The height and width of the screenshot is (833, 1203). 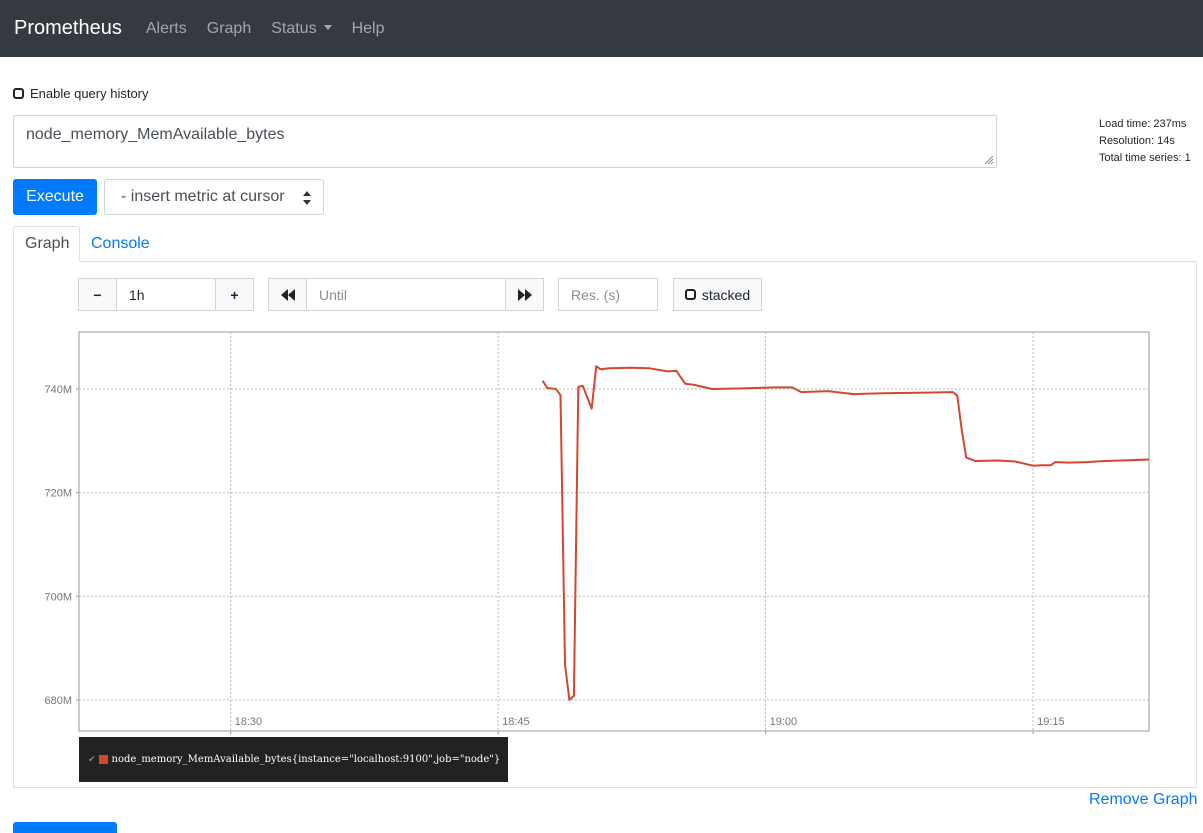 I want to click on add-graph-button, so click(x=65, y=827).